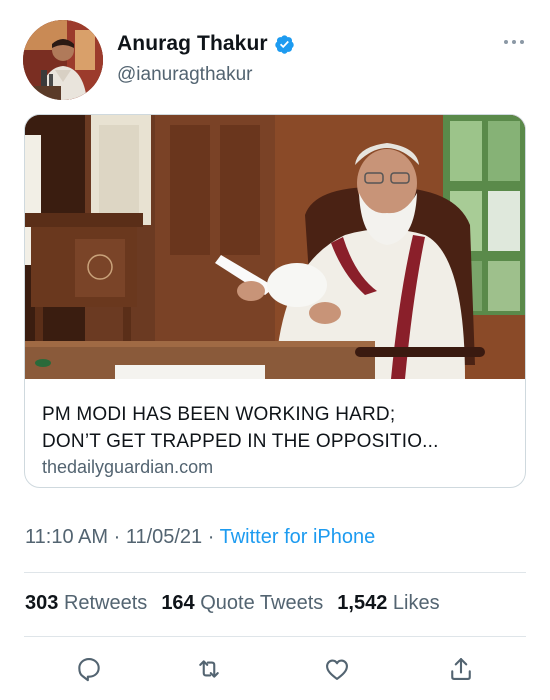  Describe the element at coordinates (164, 537) in the screenshot. I see `tweet-date: 11/05/21` at that location.